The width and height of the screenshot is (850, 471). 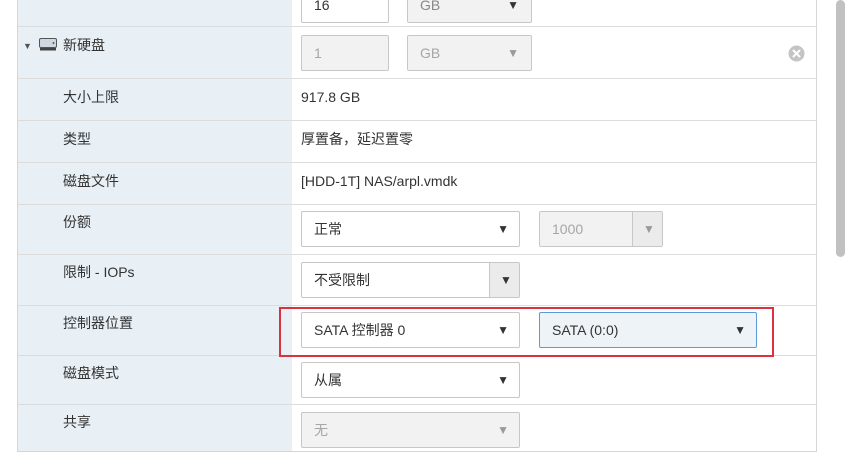 What do you see at coordinates (410, 229) in the screenshot?
I see `shares-select: 正常 ▼` at bounding box center [410, 229].